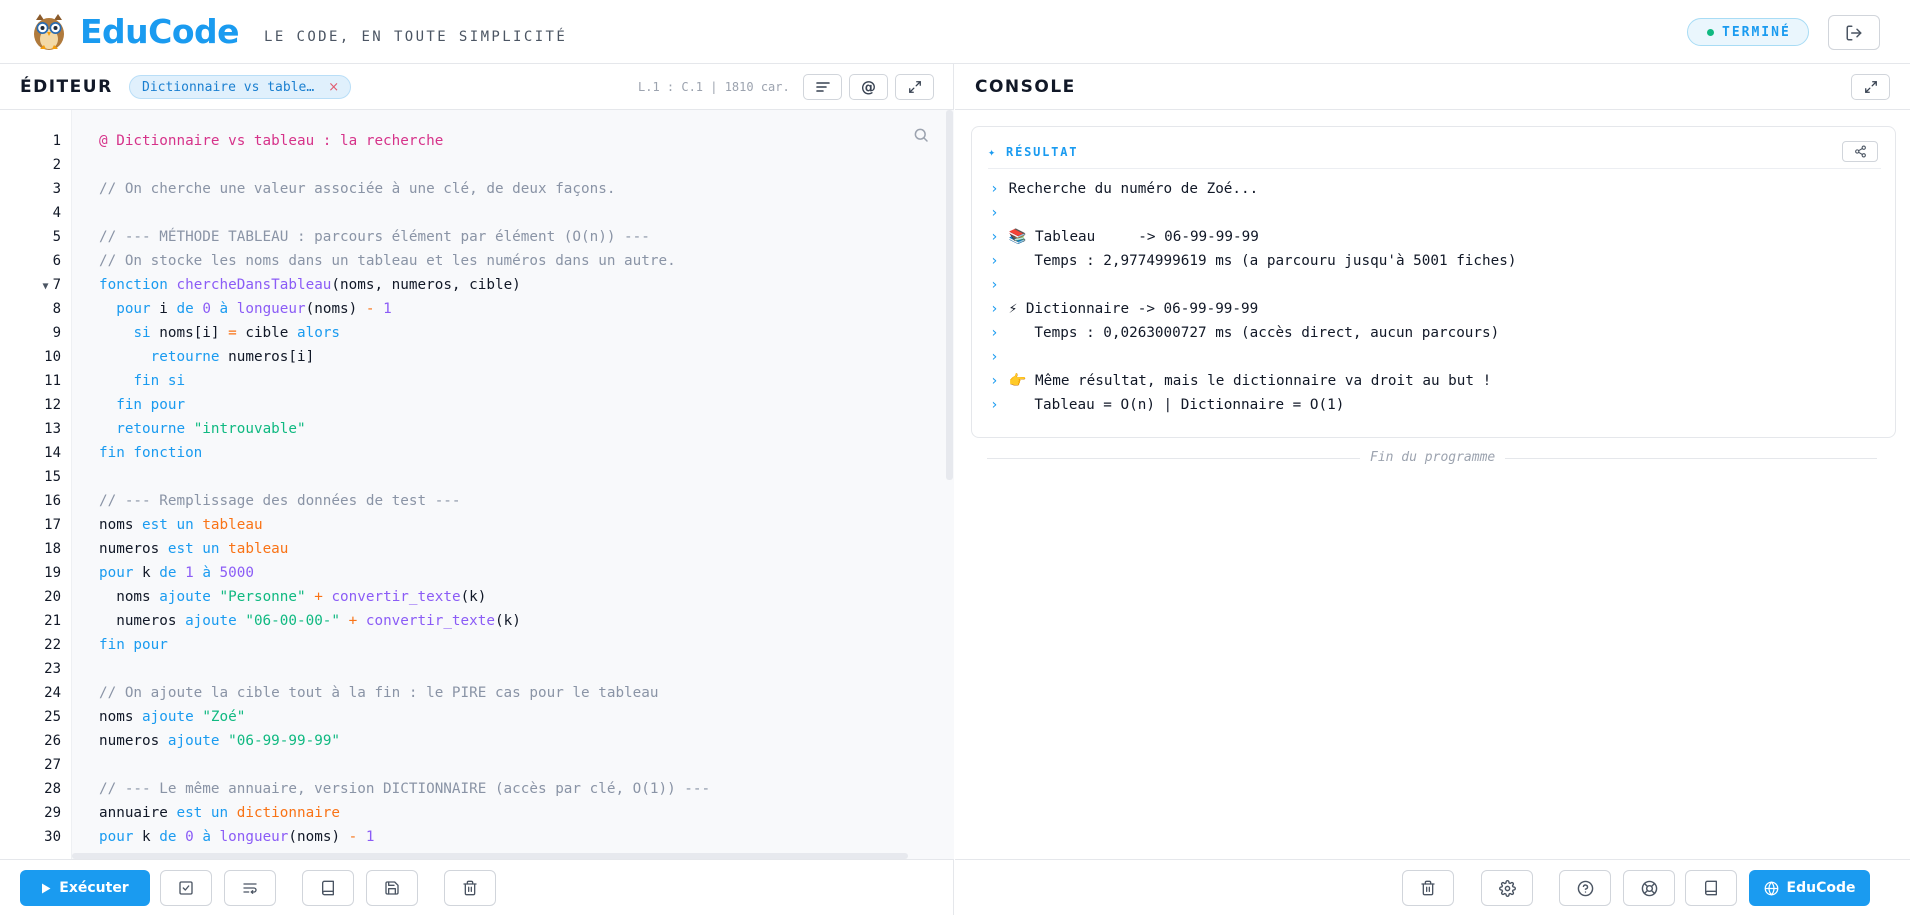  Describe the element at coordinates (52, 501) in the screenshot. I see `line-number: 16` at that location.